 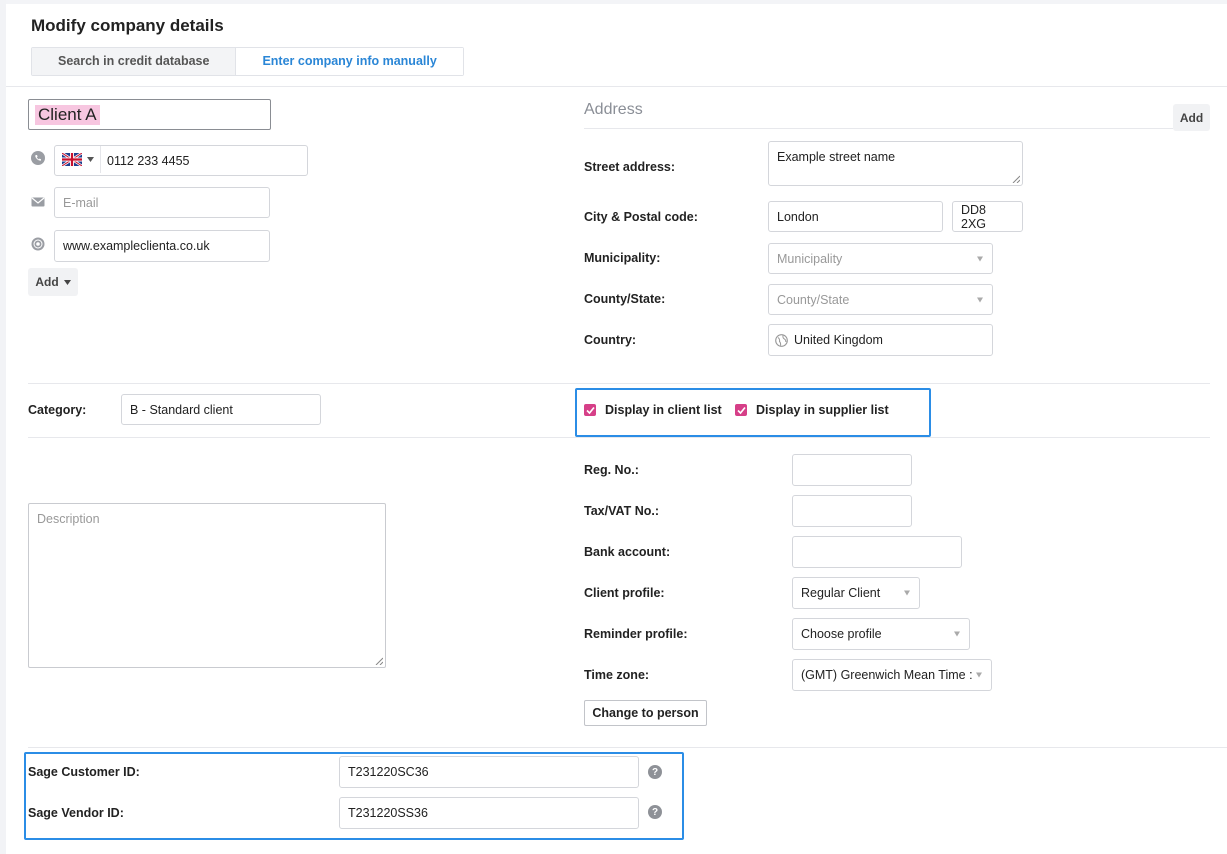 I want to click on tax-vat-label: Tax/VAT No.:, so click(x=621, y=511).